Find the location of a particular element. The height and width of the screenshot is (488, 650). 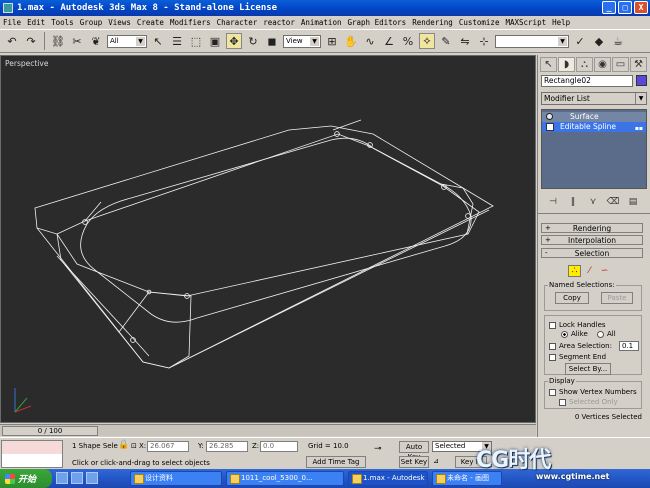

menu-group: Group is located at coordinates (91, 22).